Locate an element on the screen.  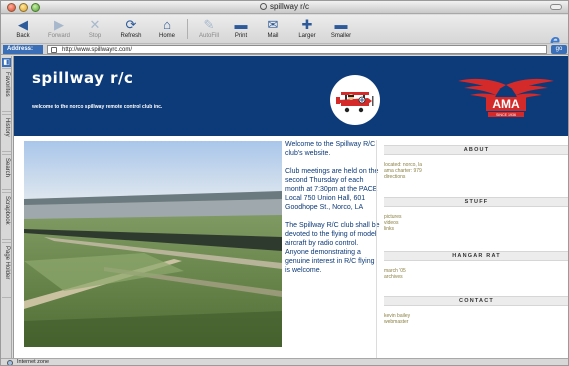
biplane-icon is located at coordinates (355, 102).